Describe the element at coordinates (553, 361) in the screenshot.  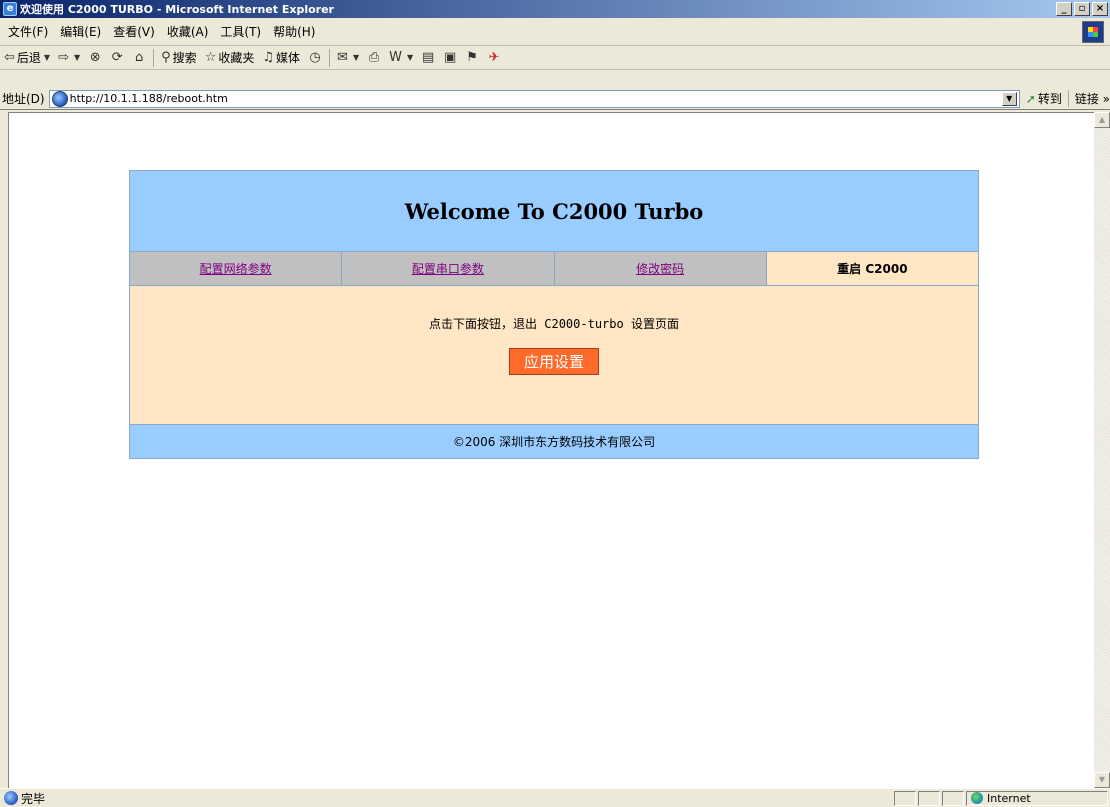
I see `apply-settings-button: 应用设置` at that location.